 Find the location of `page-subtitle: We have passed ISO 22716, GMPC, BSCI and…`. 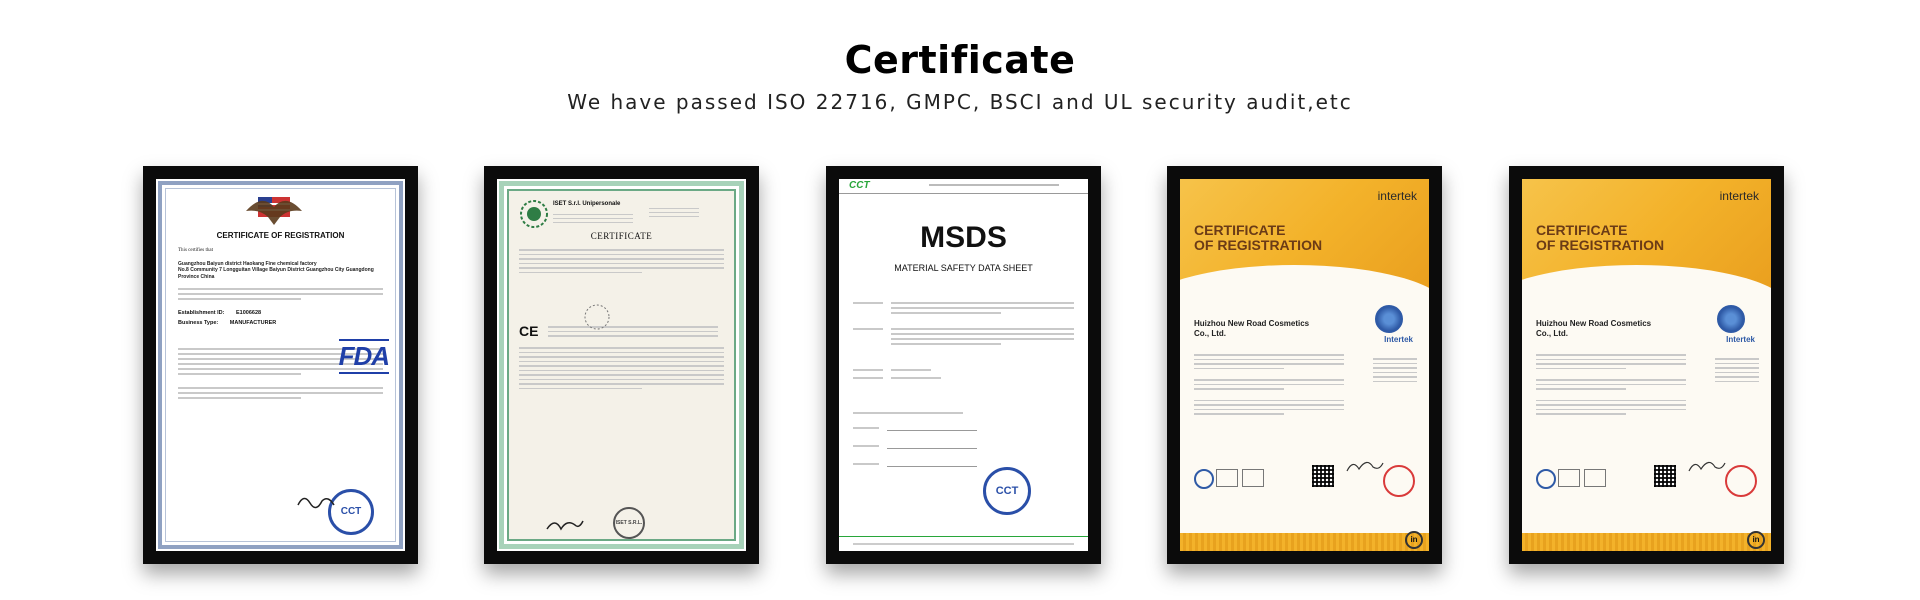

page-subtitle: We have passed ISO 22716, GMPC, BSCI and… is located at coordinates (960, 102).